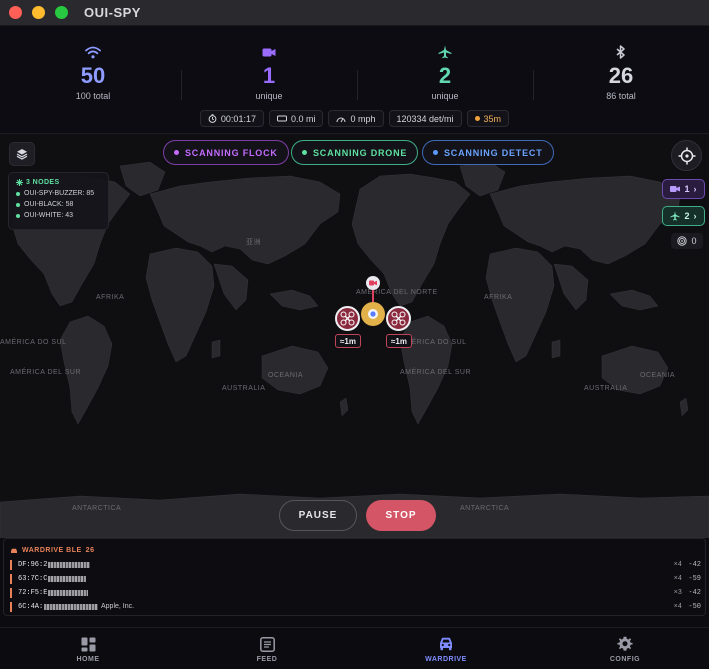  What do you see at coordinates (687, 189) in the screenshot?
I see `camera-count: 1` at bounding box center [687, 189].